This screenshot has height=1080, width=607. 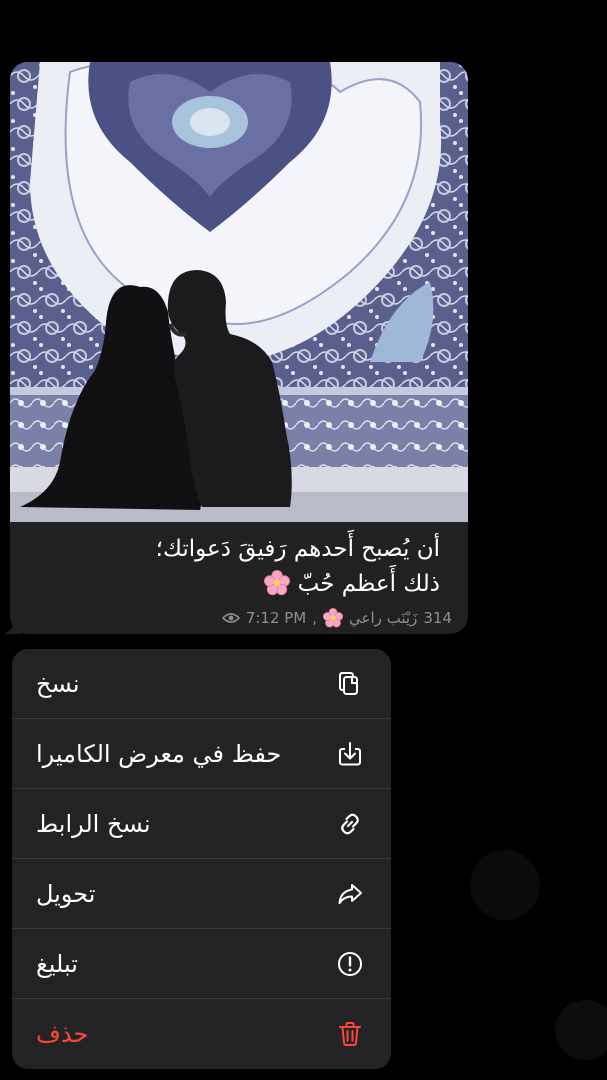 What do you see at coordinates (350, 754) in the screenshot?
I see `save-download-icon` at bounding box center [350, 754].